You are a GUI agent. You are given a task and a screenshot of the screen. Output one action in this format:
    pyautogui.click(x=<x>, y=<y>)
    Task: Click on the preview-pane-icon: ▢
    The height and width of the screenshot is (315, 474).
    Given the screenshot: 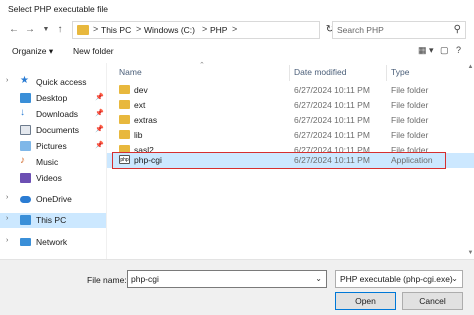 What is the action you would take?
    pyautogui.click(x=444, y=50)
    